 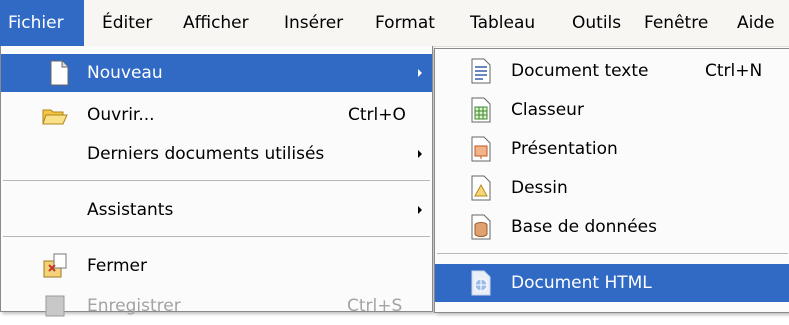 I want to click on menu-item-ouvrir: Ouvrir... Ctrl+O, so click(x=216, y=115).